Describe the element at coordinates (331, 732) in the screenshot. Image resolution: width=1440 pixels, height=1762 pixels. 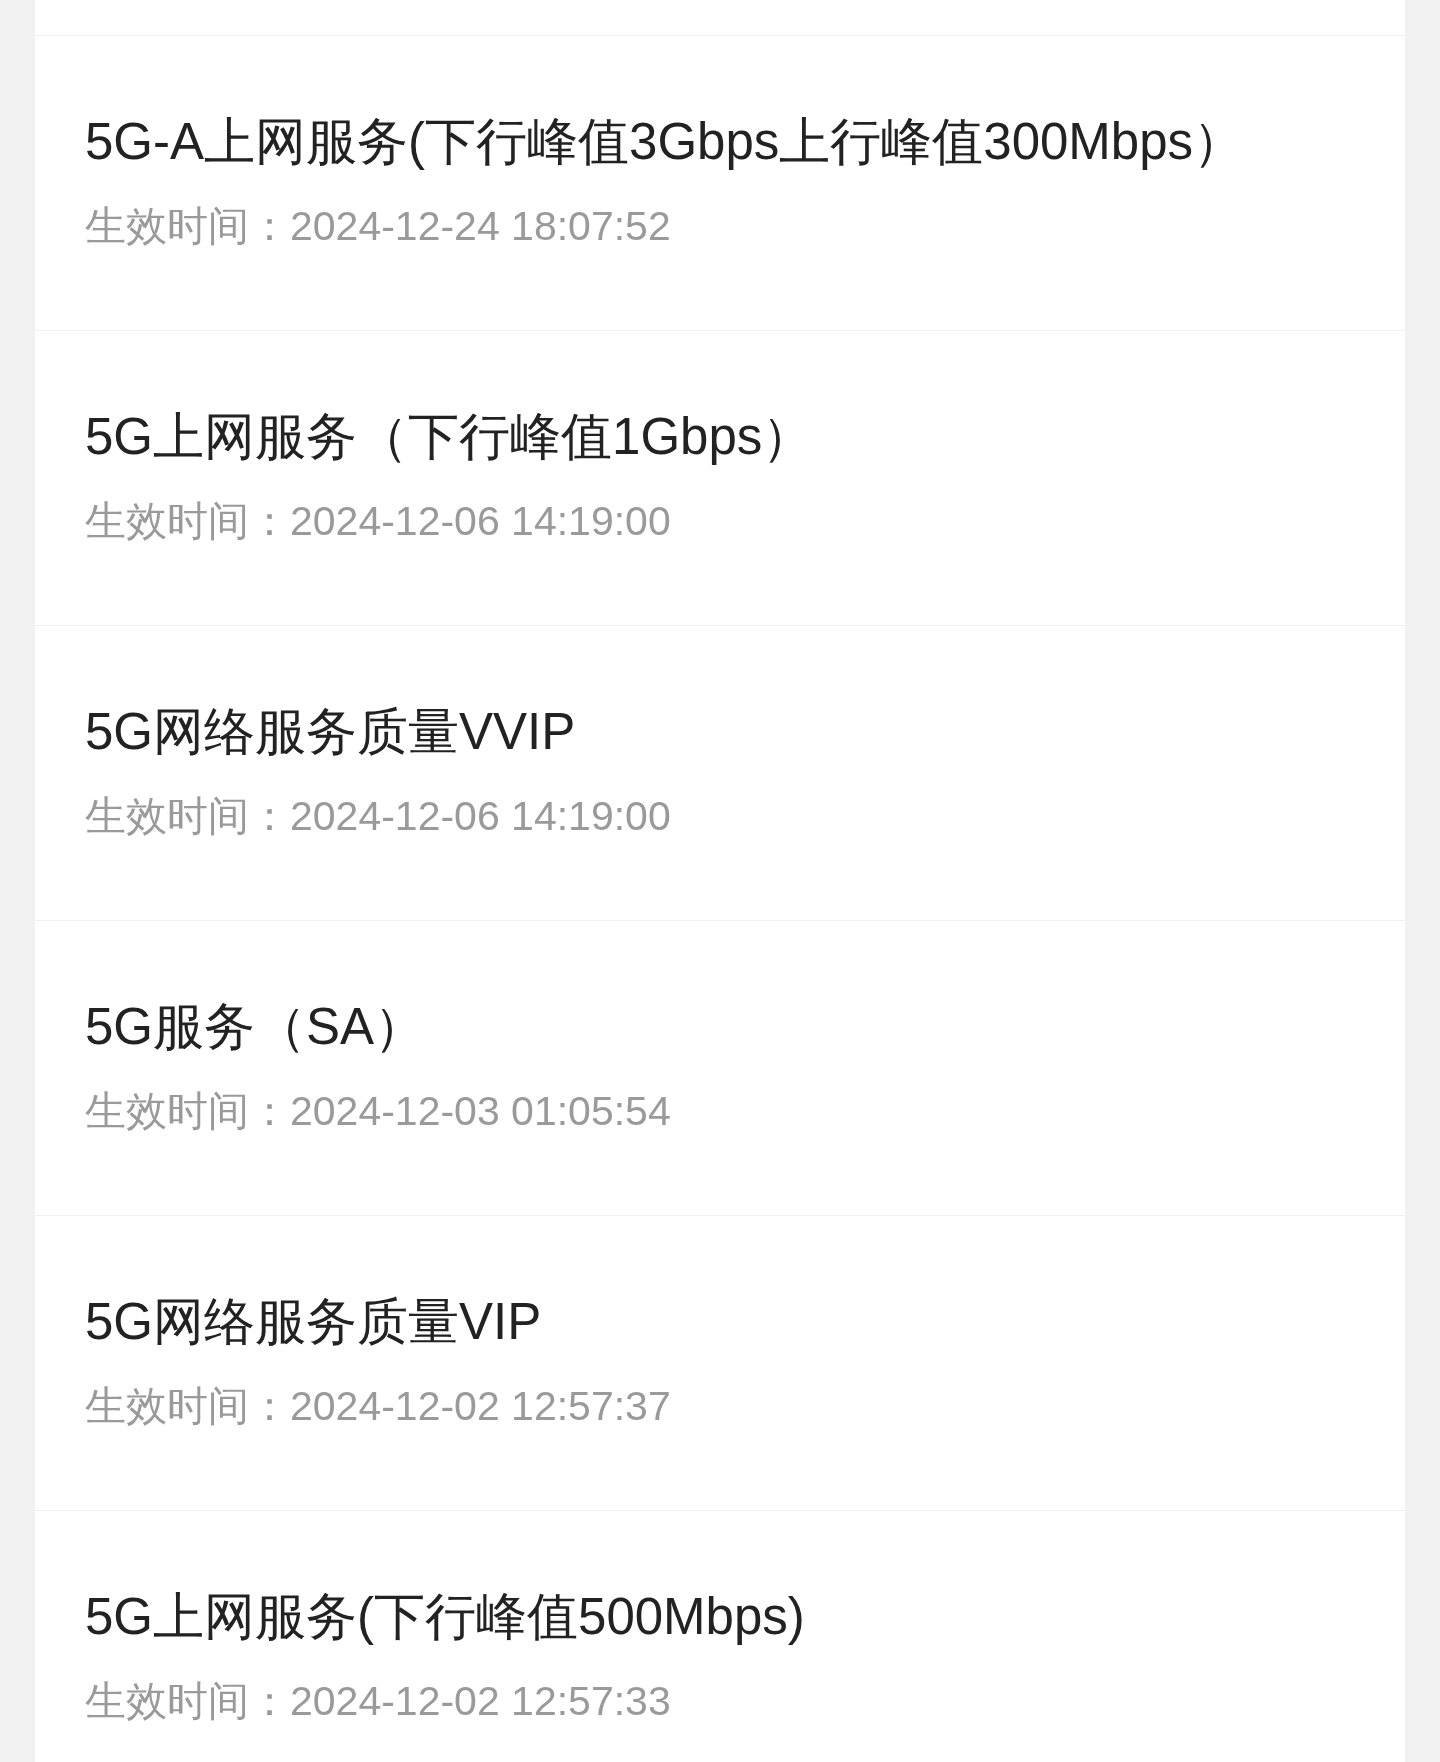
I see `service-title: 5G网络服务质量VVIP` at that location.